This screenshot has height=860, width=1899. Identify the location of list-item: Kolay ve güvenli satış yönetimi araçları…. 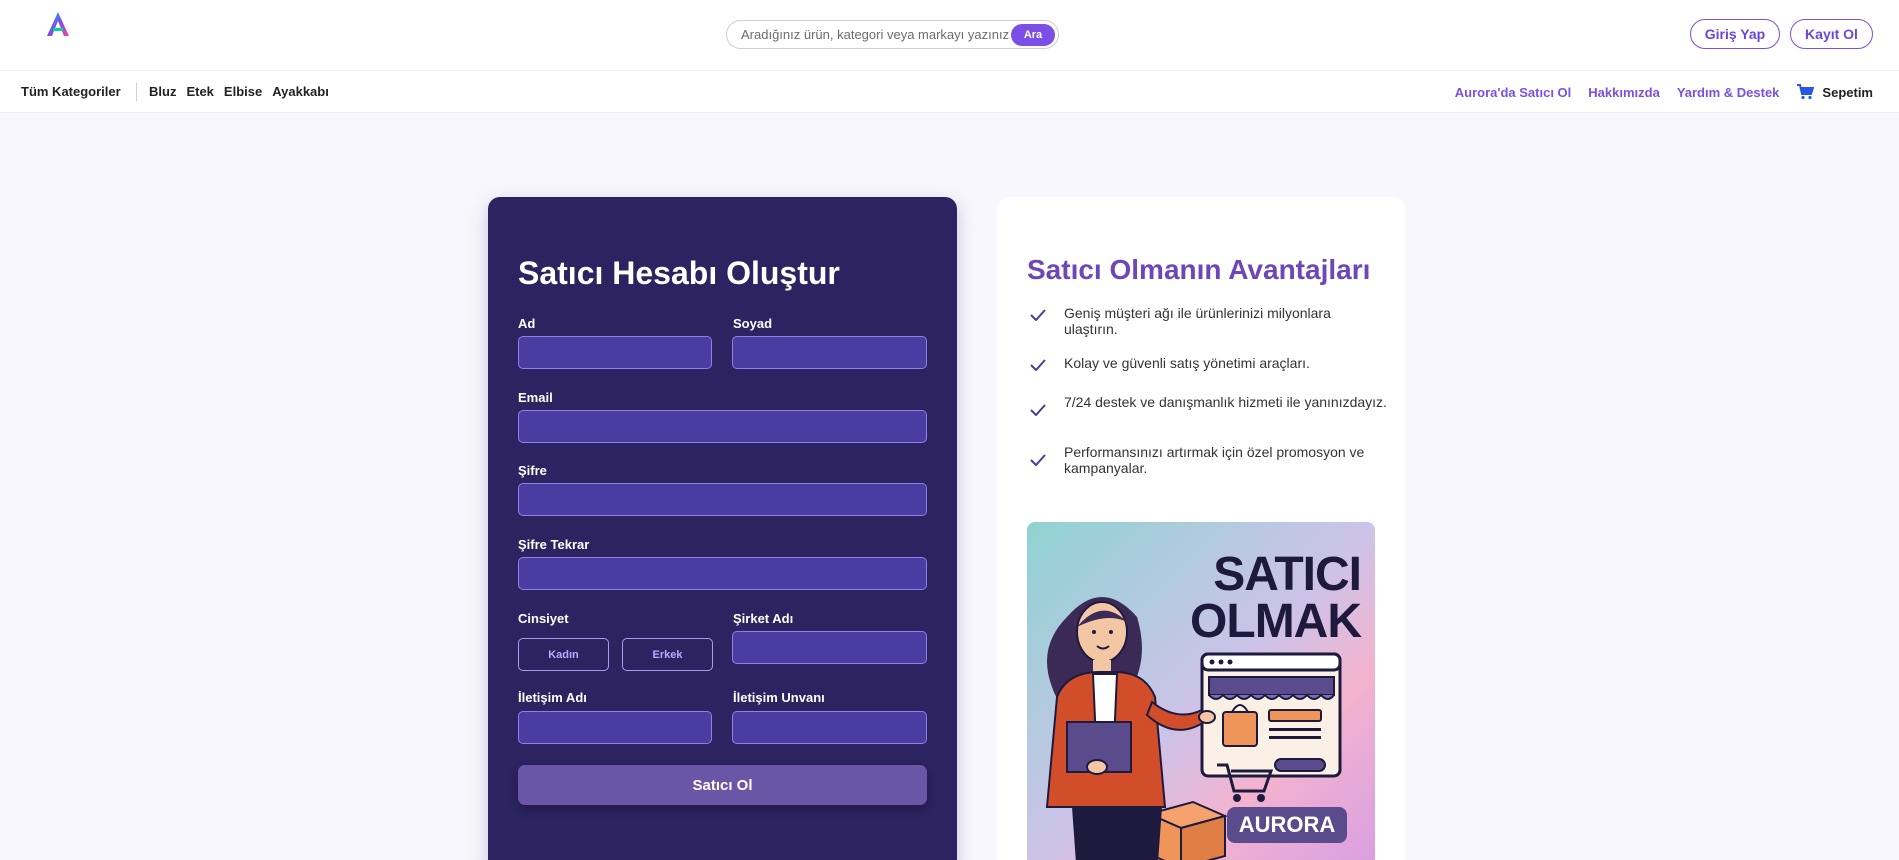
(1168, 363).